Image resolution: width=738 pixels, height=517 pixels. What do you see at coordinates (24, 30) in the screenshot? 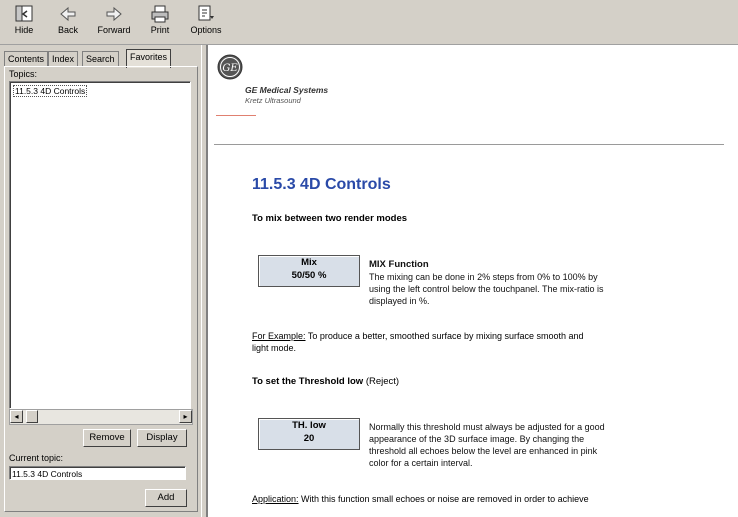
I see `hide-label: Hide` at bounding box center [24, 30].